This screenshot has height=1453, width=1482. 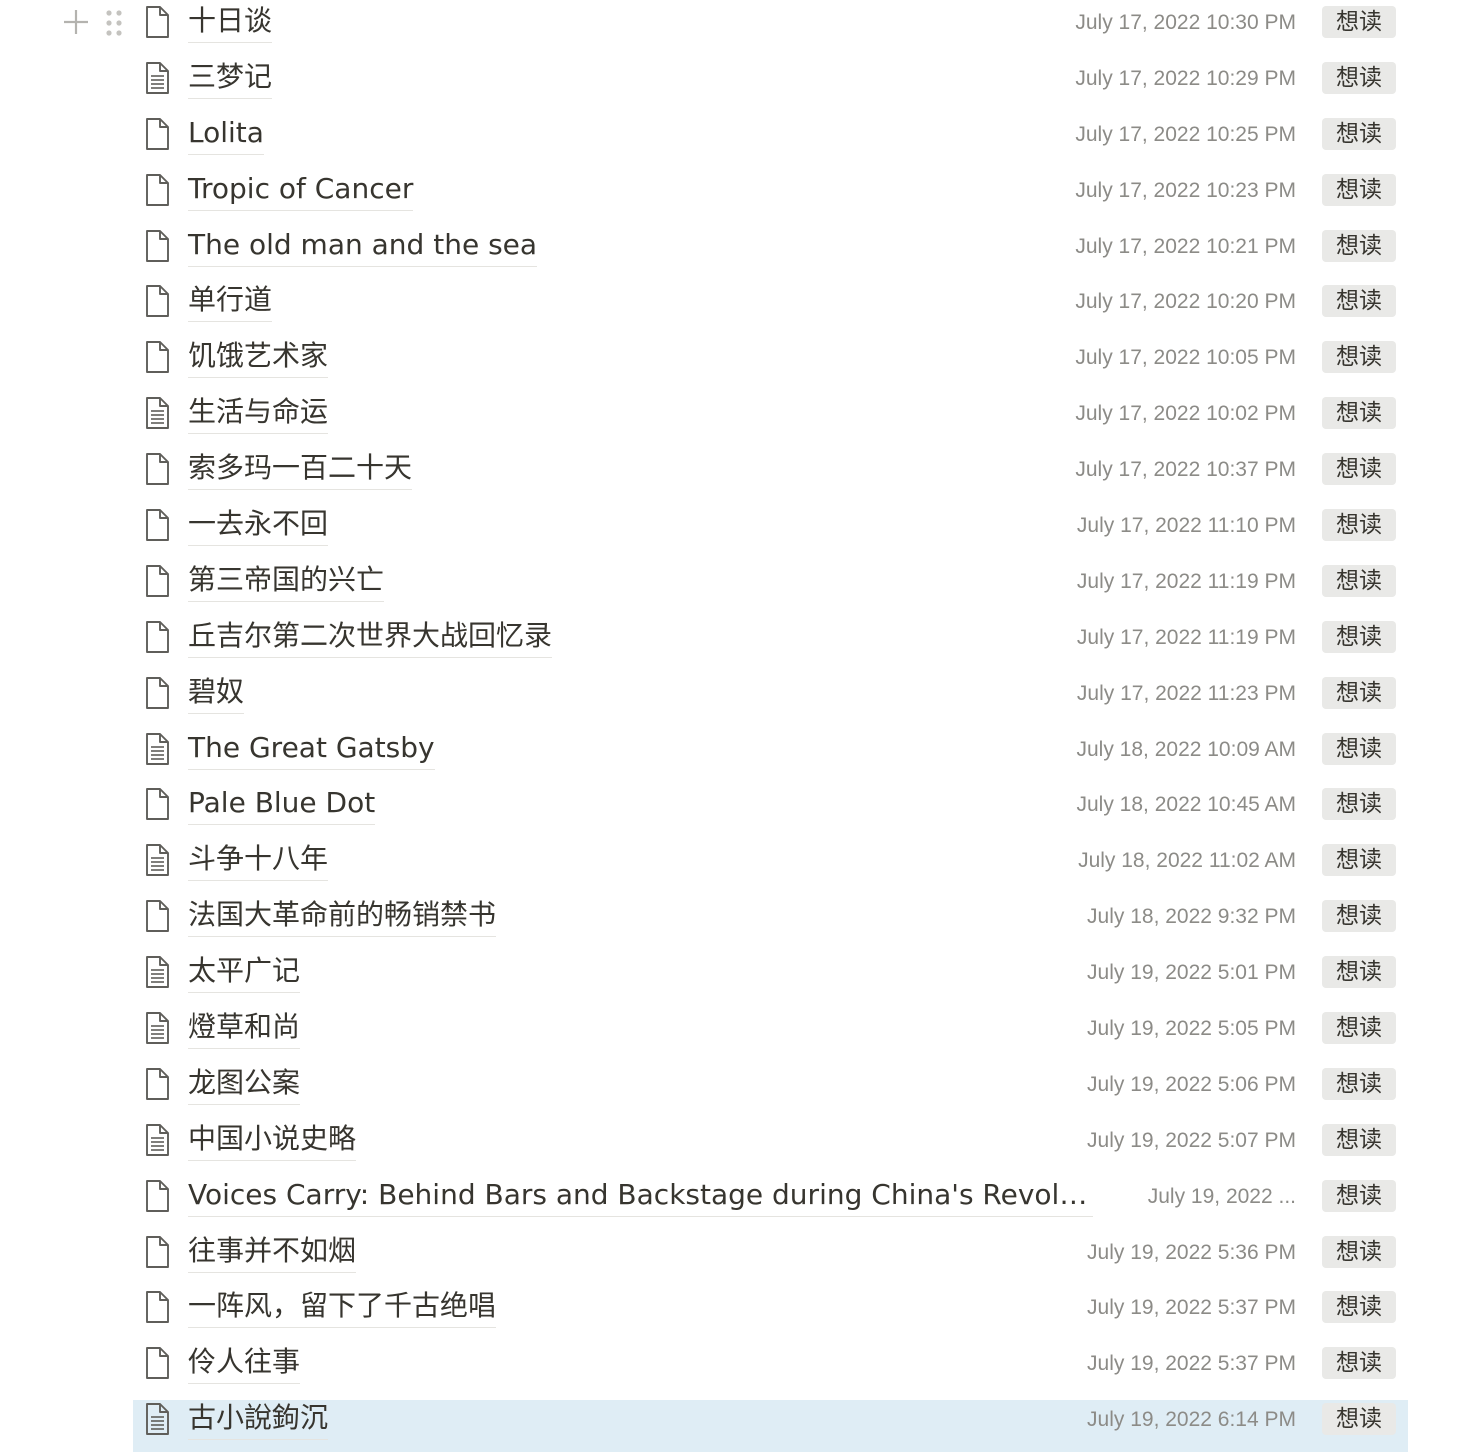 I want to click on list-item: 往事并不如烟 July 19, 2022 5:36 PM 想读, so click(x=741, y=1258).